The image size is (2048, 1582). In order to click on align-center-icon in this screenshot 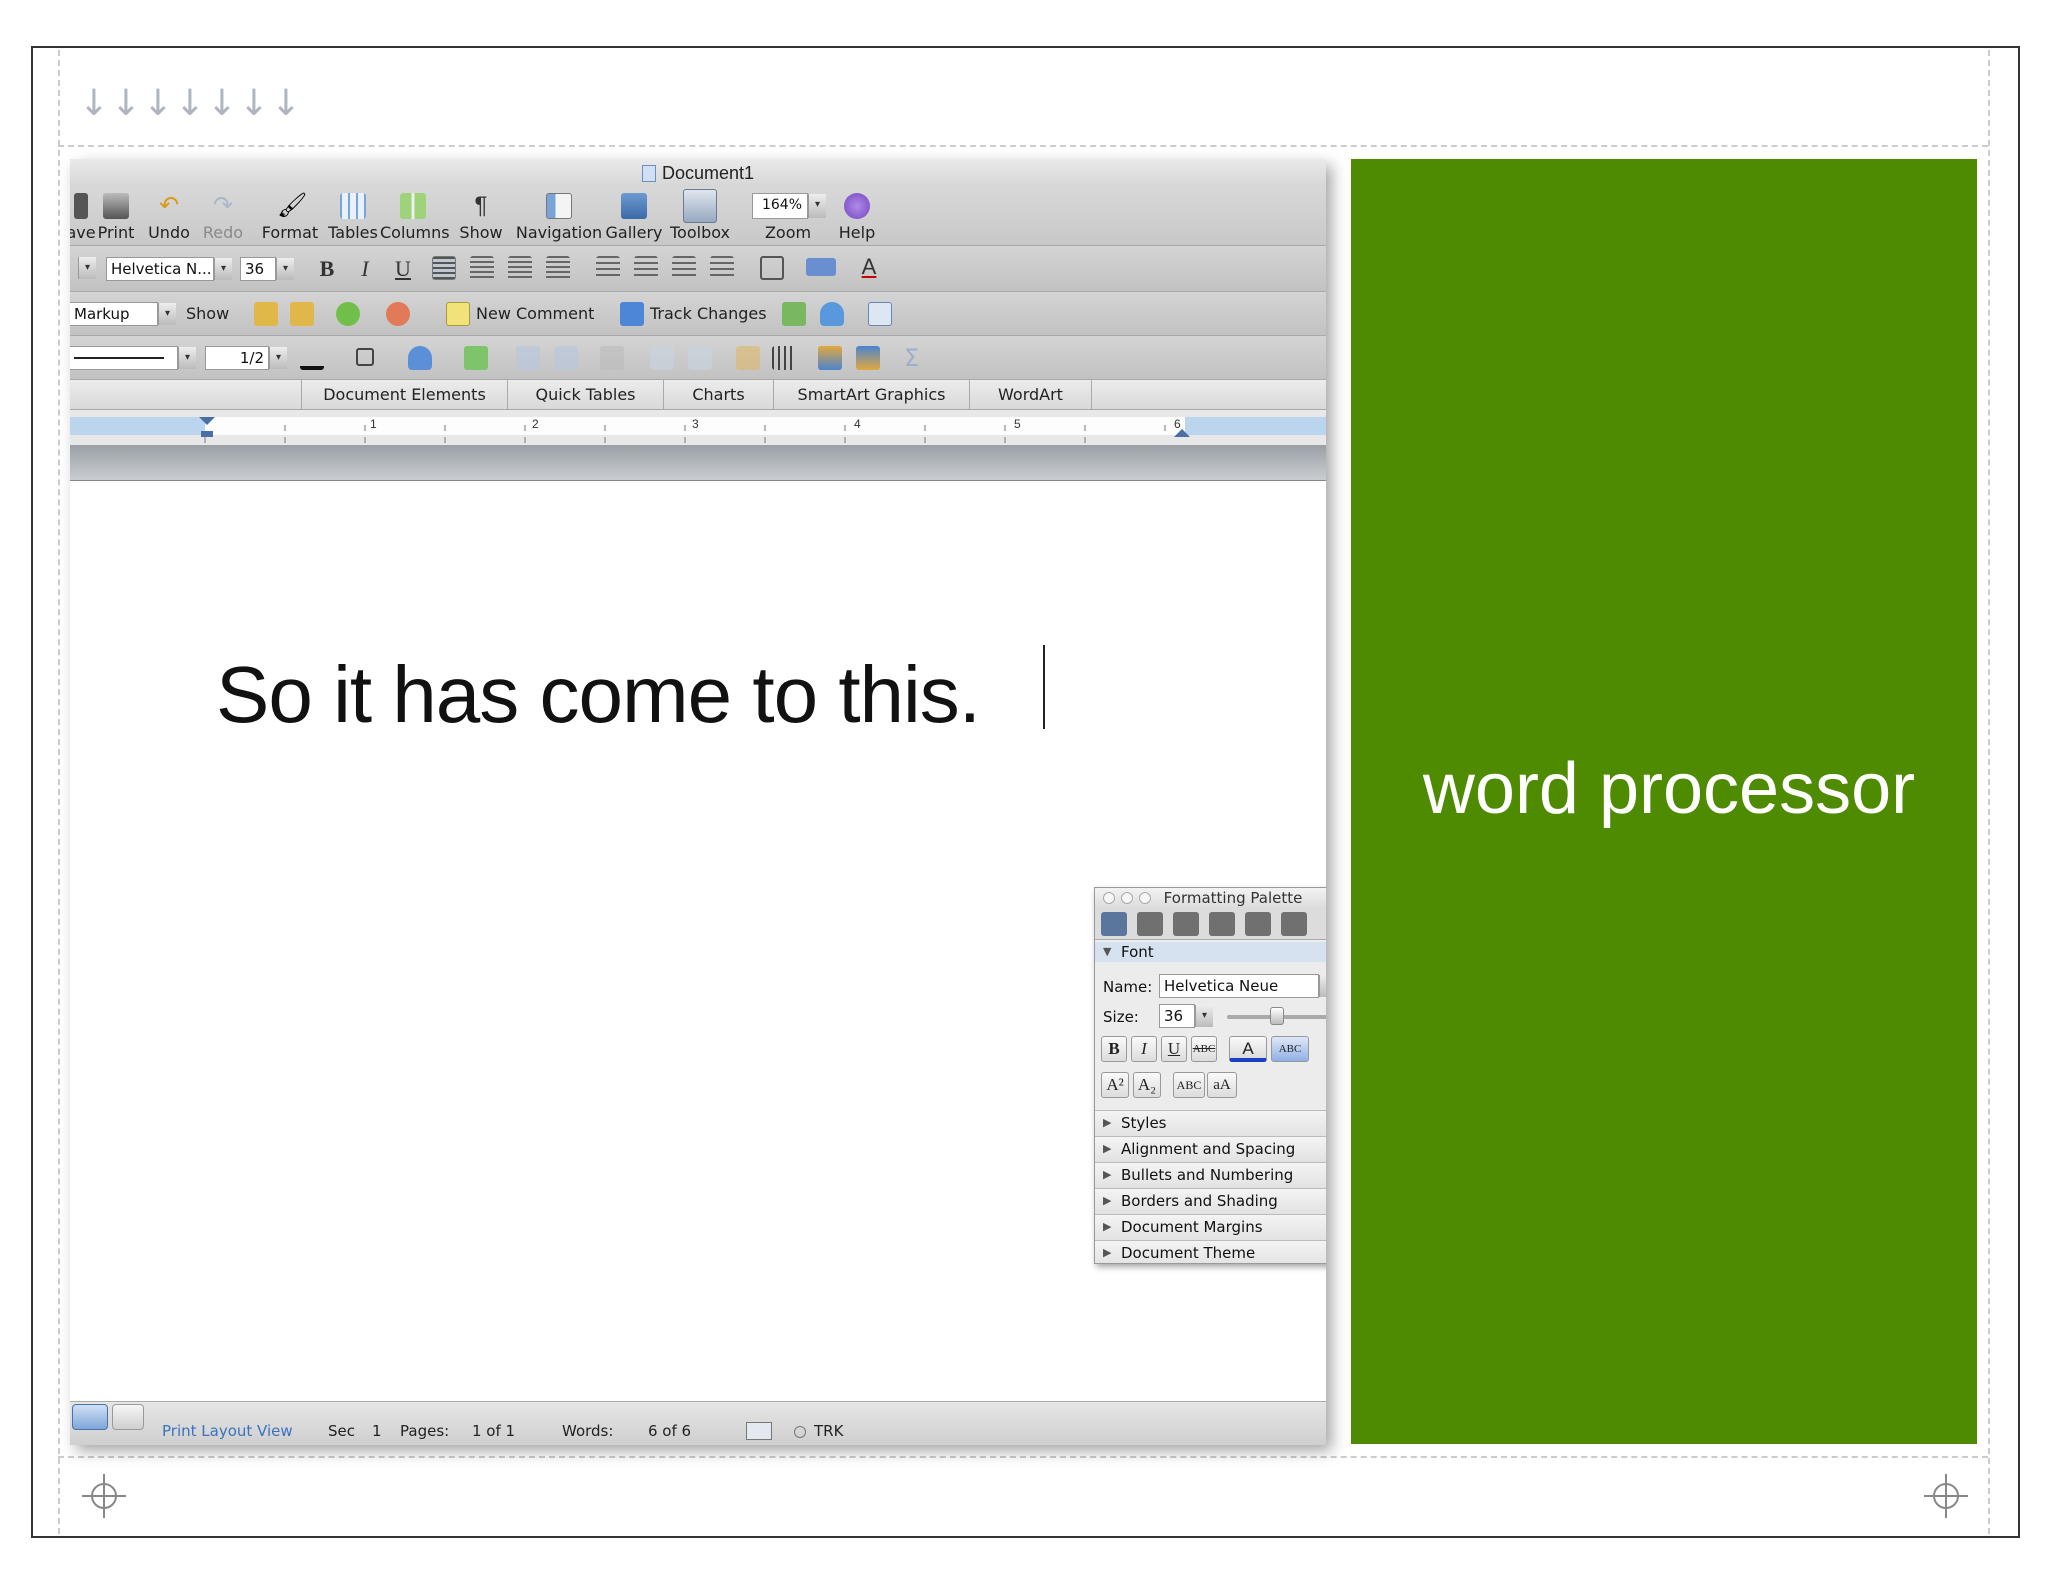, I will do `click(482, 268)`.